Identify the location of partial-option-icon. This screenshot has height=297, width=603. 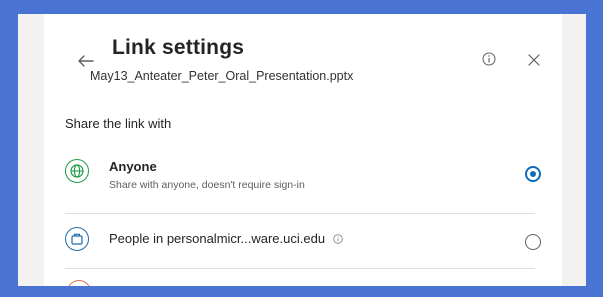
(79, 283).